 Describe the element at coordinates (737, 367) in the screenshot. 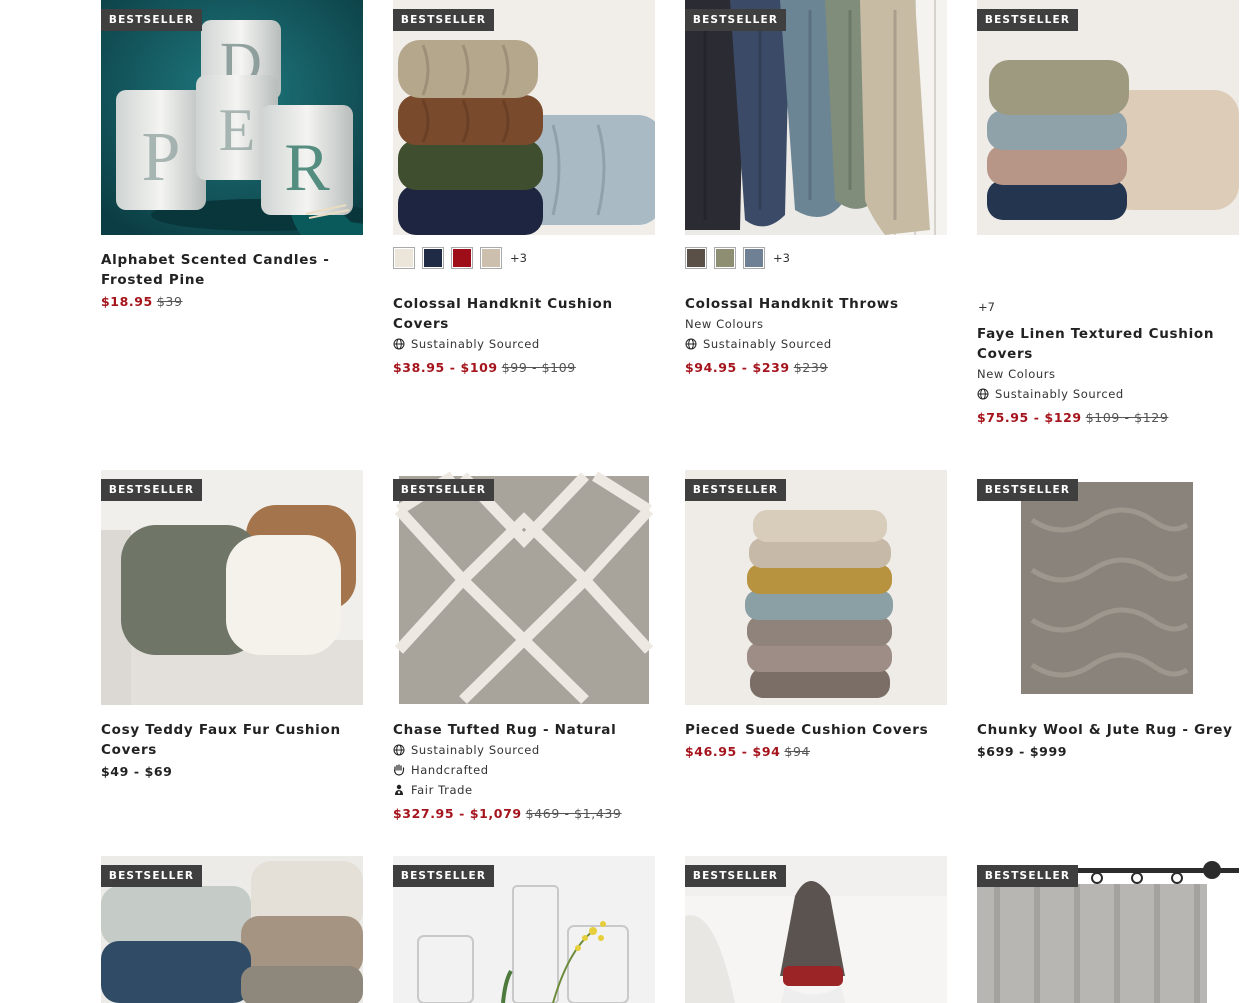

I see `sale-price: $94.95 - $239` at that location.